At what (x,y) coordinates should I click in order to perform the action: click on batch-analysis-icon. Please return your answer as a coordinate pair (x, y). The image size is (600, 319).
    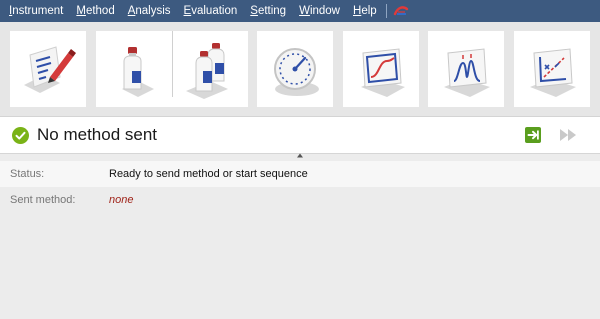
    Looking at the image, I should click on (210, 69).